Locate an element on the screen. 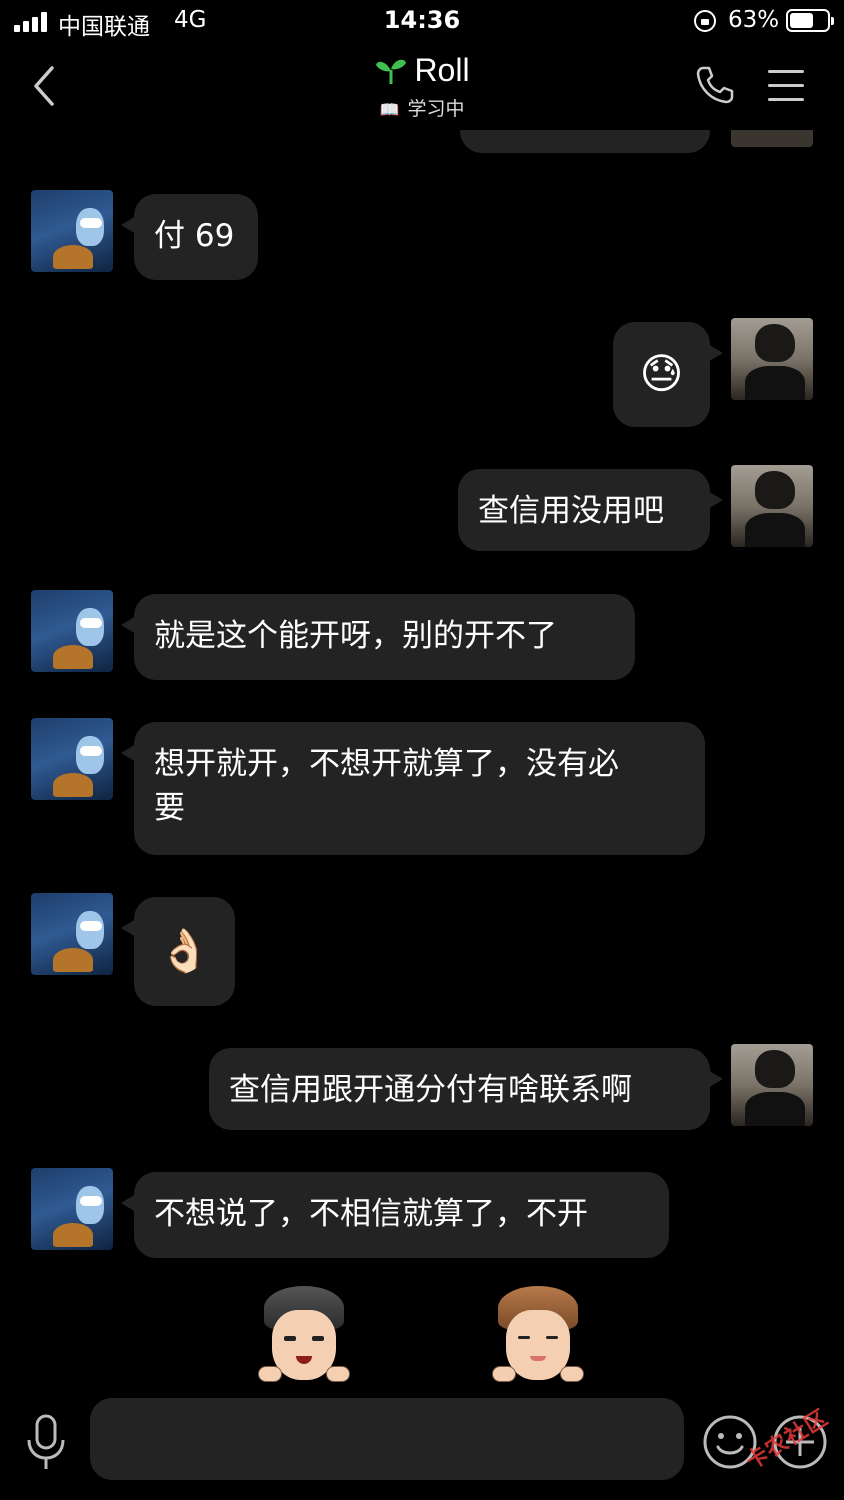 Image resolution: width=844 pixels, height=1500 pixels. chat-header: Roll 📖 学习中 is located at coordinates (422, 87).